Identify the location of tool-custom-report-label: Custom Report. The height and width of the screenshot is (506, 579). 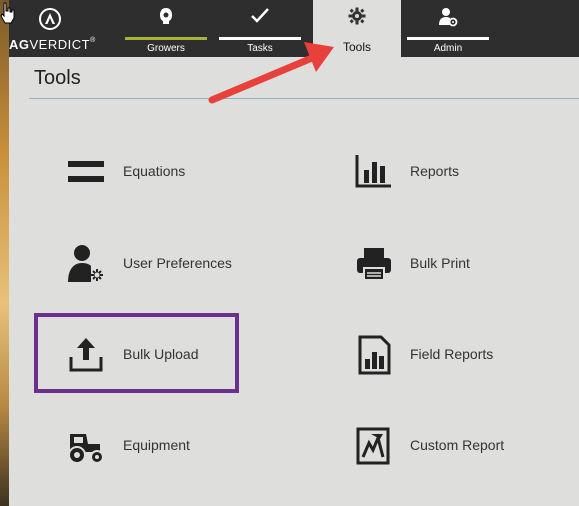
(457, 445).